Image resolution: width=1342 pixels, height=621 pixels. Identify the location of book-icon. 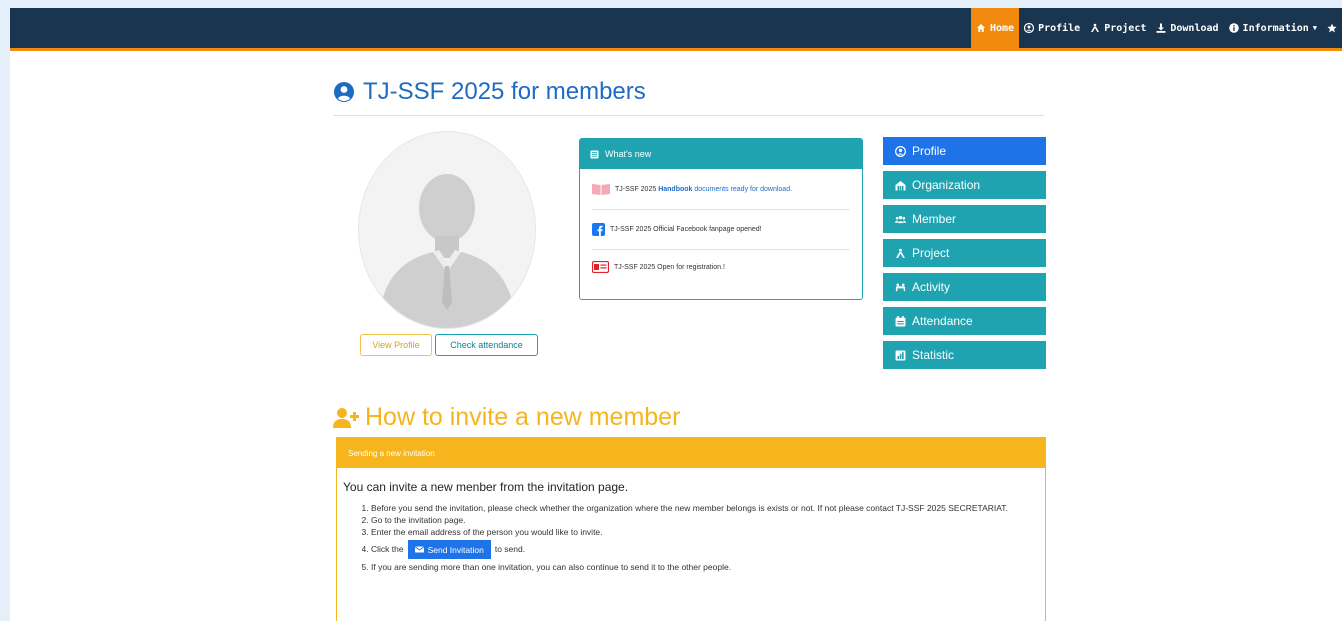
(601, 189).